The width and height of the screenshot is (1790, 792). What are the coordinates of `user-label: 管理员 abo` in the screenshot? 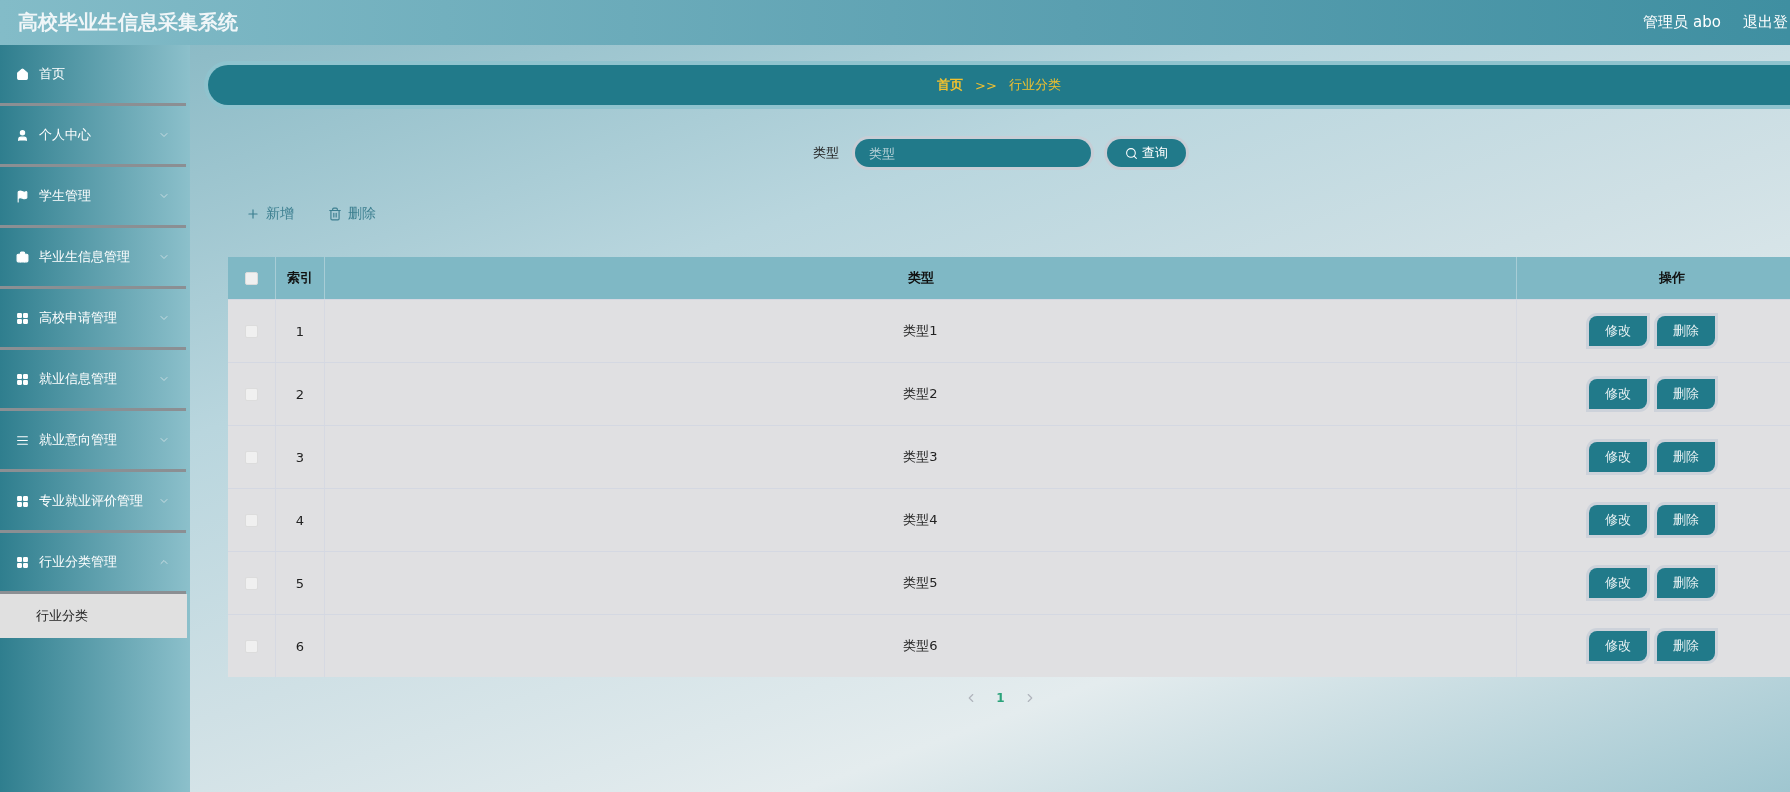 It's located at (1682, 22).